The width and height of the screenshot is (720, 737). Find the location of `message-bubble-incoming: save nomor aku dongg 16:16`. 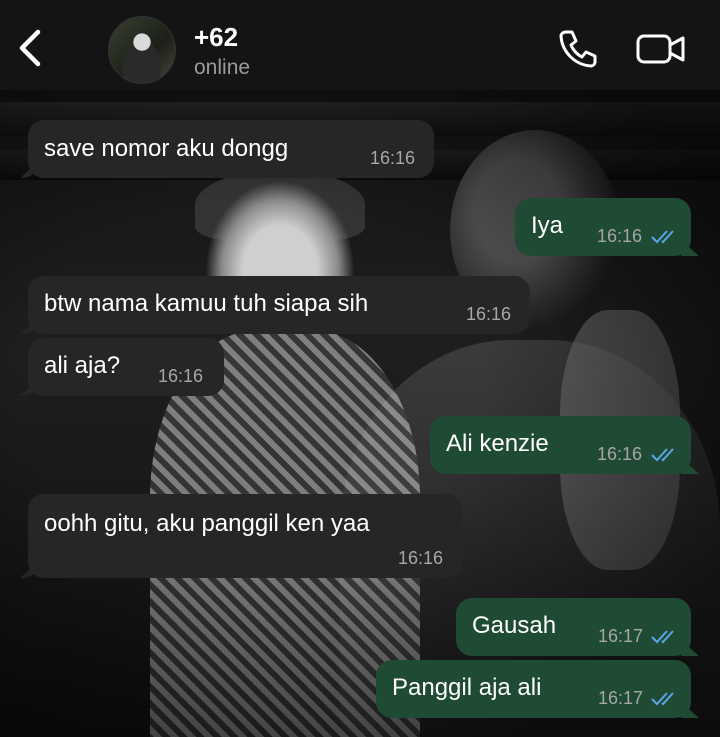

message-bubble-incoming: save nomor aku dongg 16:16 is located at coordinates (231, 149).